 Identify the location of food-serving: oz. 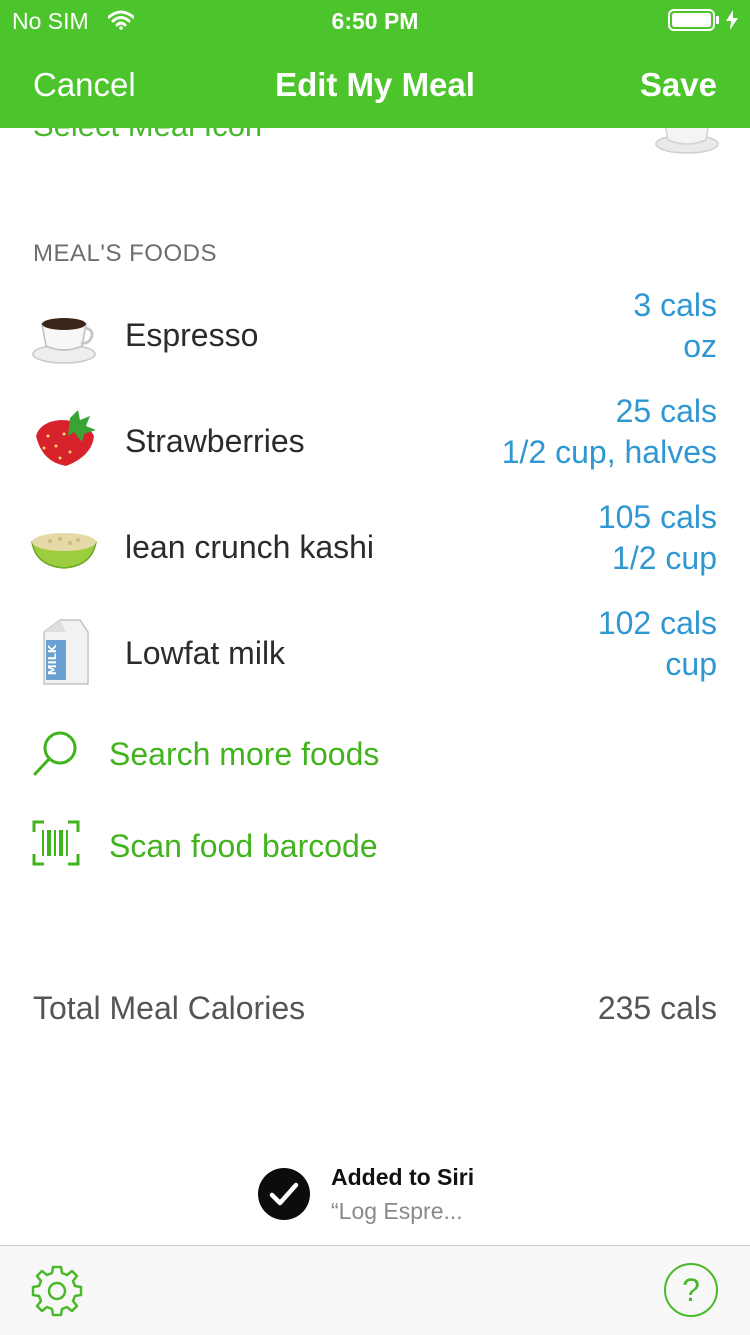
(700, 346).